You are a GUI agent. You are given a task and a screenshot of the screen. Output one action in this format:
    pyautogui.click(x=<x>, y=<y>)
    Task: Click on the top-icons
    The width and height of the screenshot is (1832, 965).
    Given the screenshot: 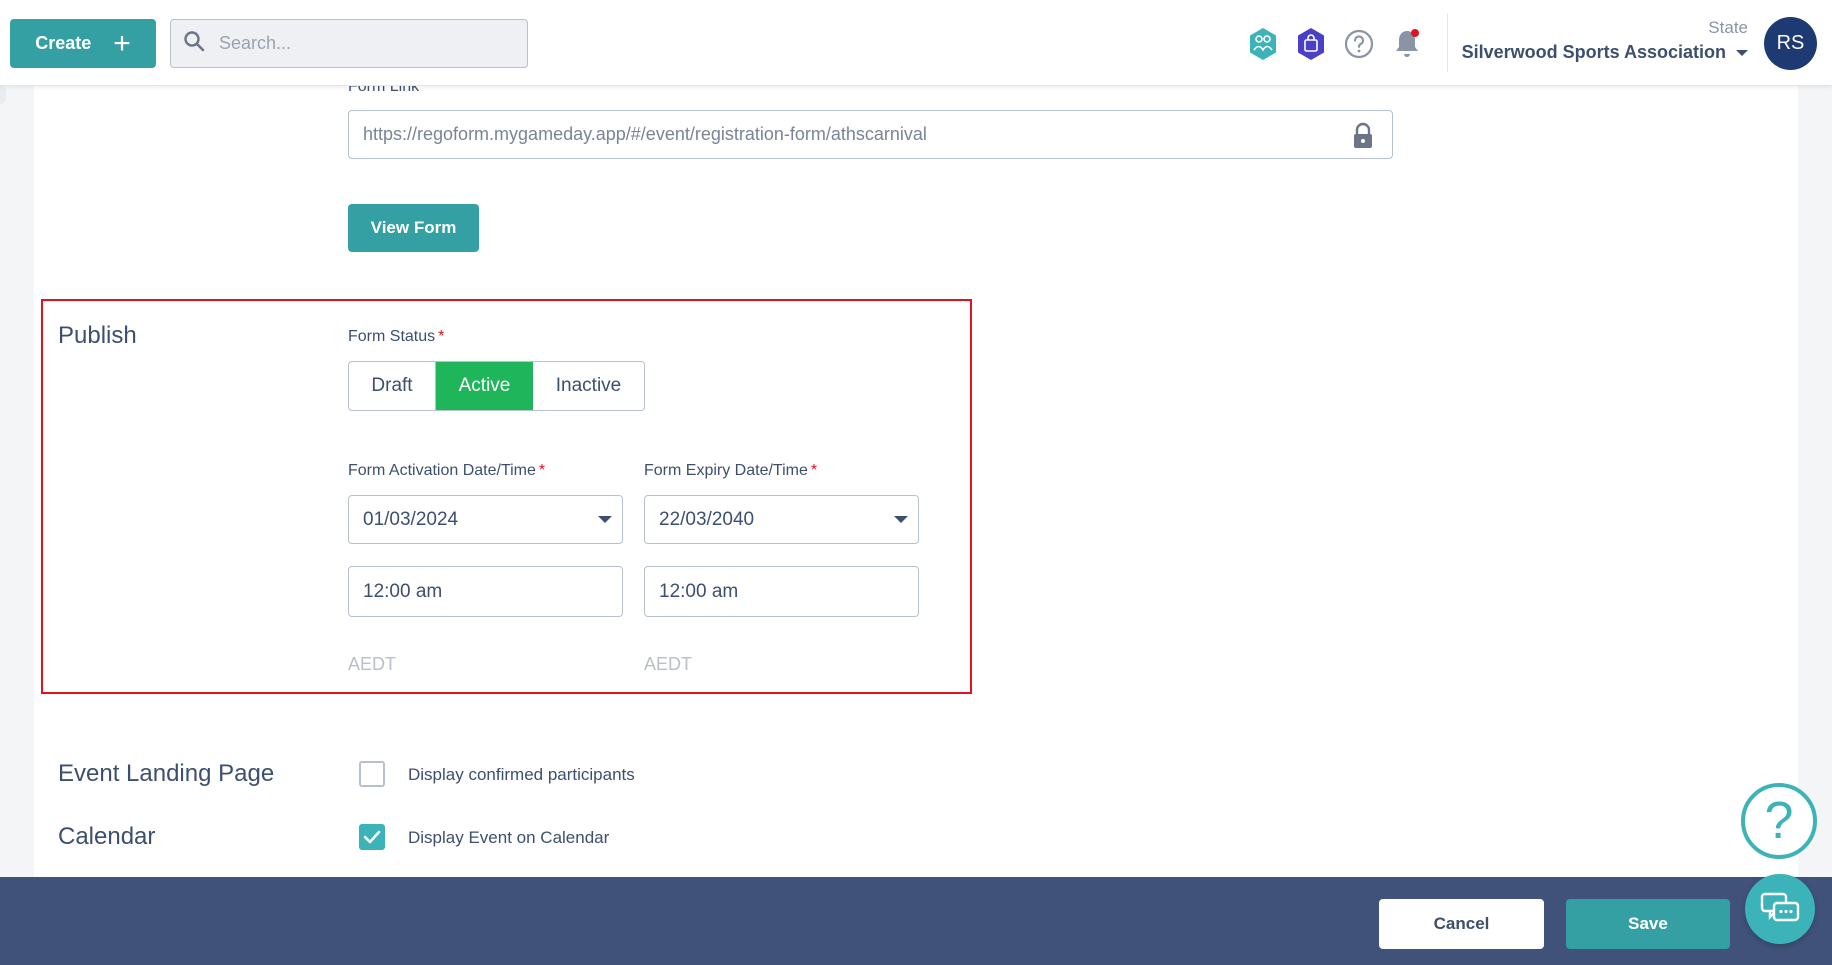 What is the action you would take?
    pyautogui.click(x=1335, y=44)
    